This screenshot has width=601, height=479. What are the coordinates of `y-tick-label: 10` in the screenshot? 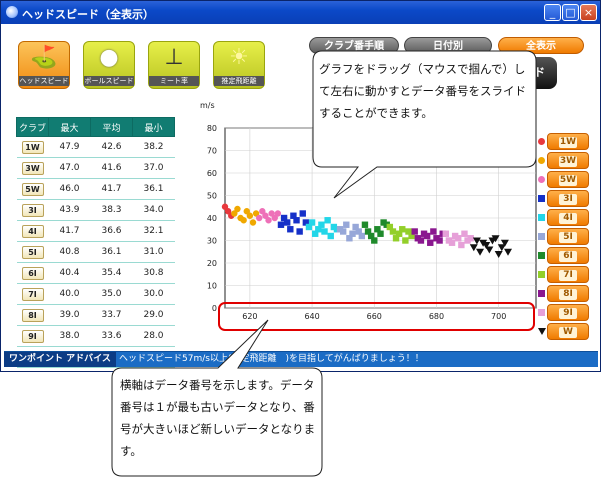 It's located at (212, 286).